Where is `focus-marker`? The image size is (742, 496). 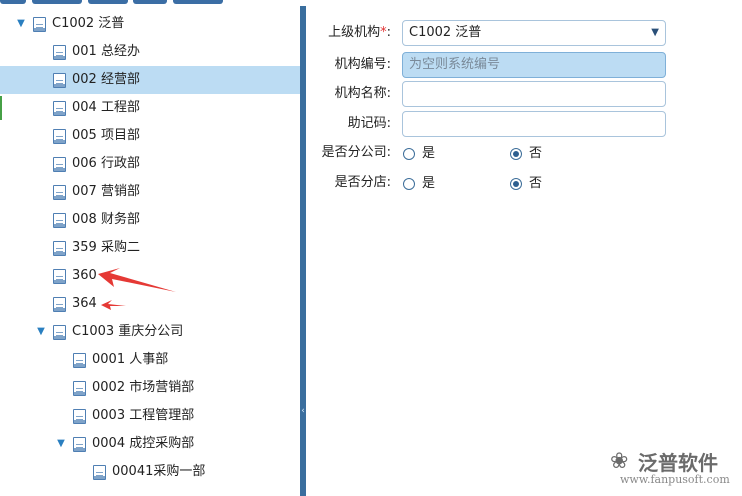 focus-marker is located at coordinates (1, 108).